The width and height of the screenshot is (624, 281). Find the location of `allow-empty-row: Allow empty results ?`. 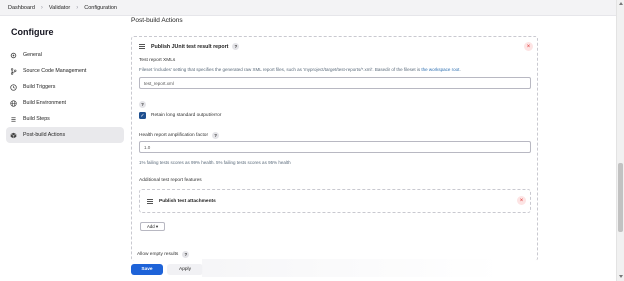

allow-empty-row: Allow empty results ? is located at coordinates (163, 254).